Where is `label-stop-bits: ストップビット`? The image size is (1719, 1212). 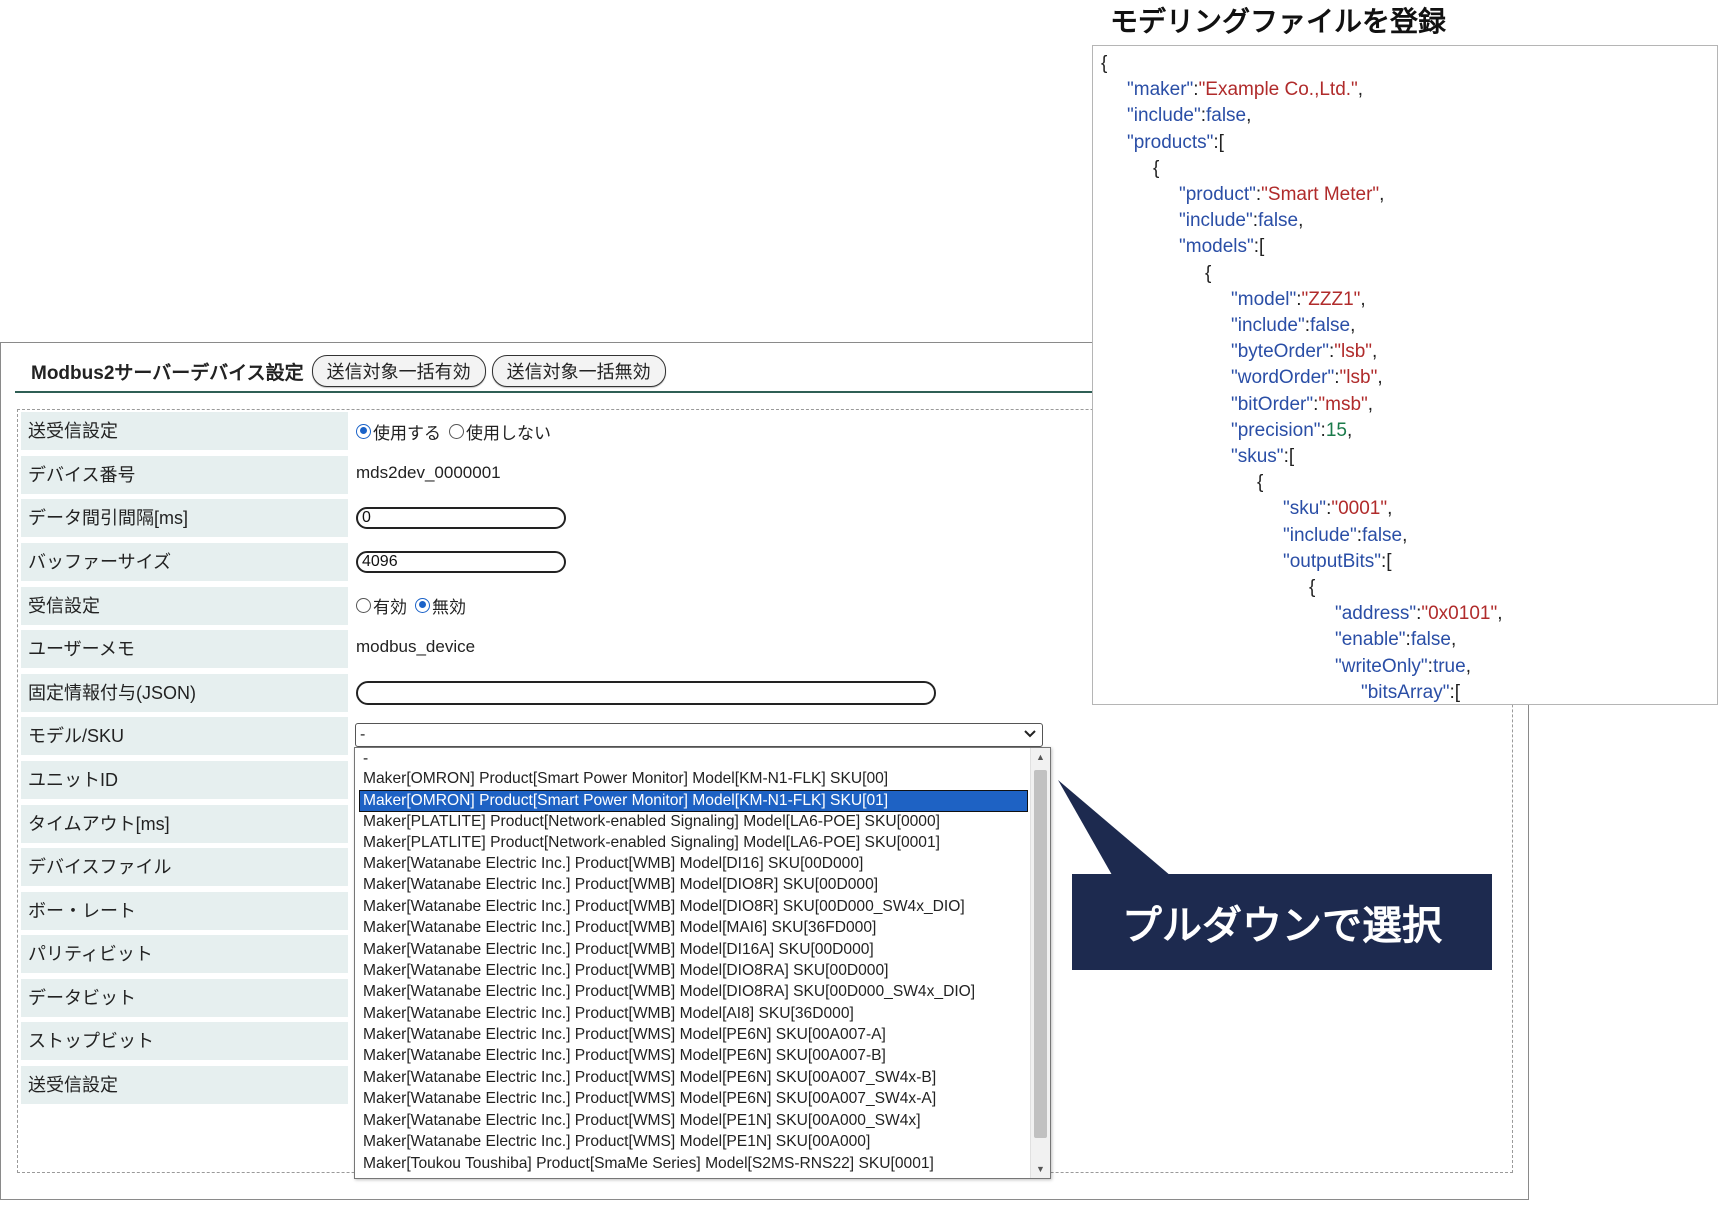 label-stop-bits: ストップビット is located at coordinates (184, 1041).